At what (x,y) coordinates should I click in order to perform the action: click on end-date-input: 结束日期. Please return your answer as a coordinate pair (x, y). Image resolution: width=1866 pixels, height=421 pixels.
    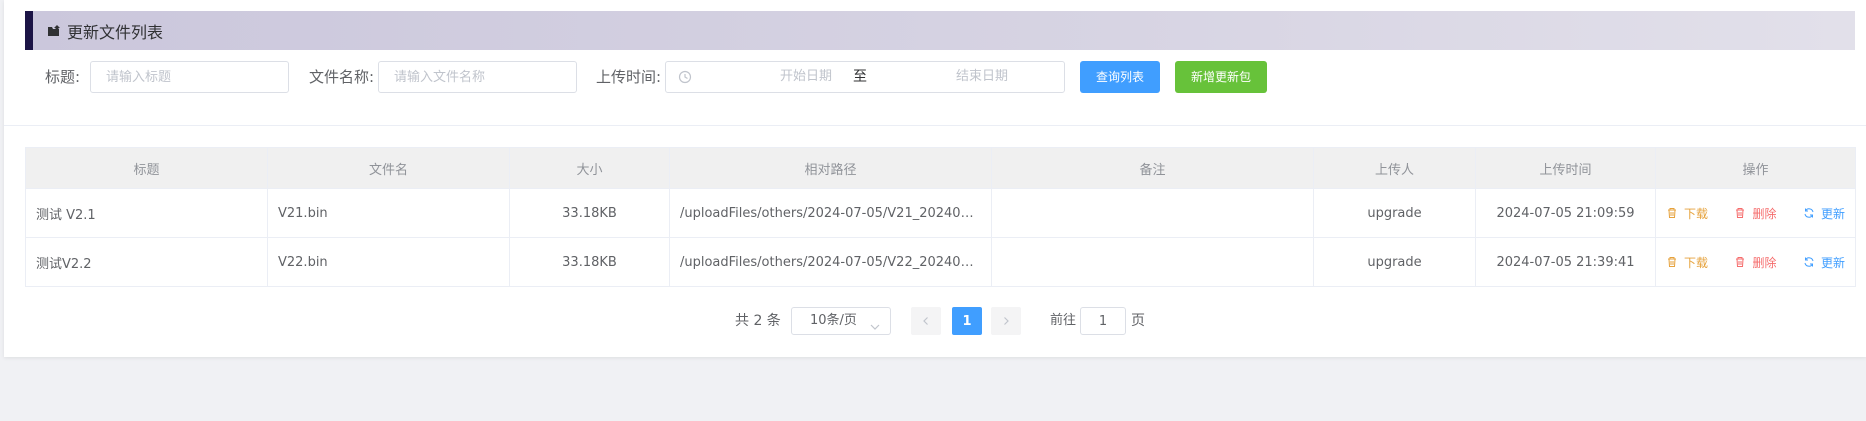
    Looking at the image, I should click on (982, 77).